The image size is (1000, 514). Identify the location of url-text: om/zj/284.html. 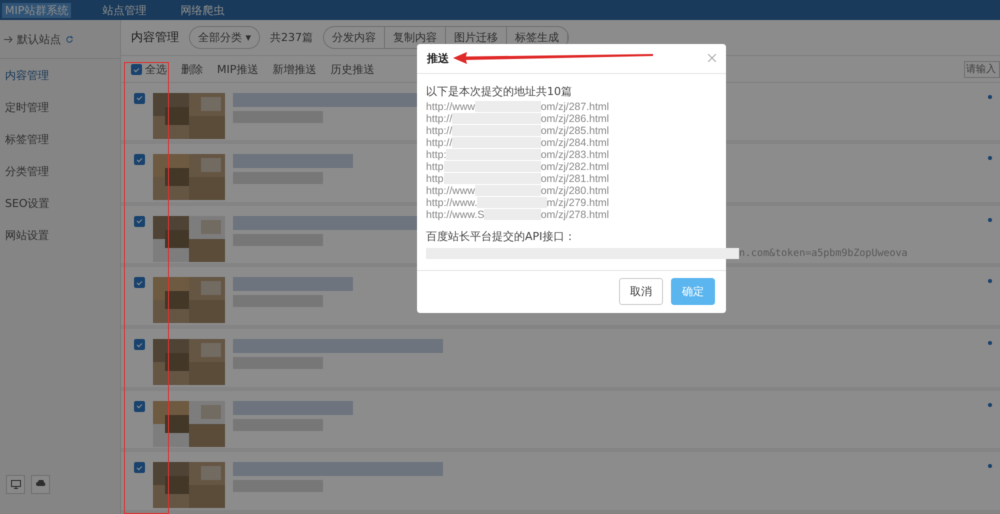
(574, 142).